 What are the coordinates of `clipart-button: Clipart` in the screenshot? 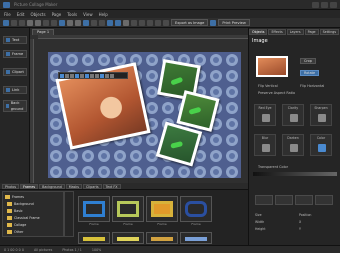 It's located at (15, 72).